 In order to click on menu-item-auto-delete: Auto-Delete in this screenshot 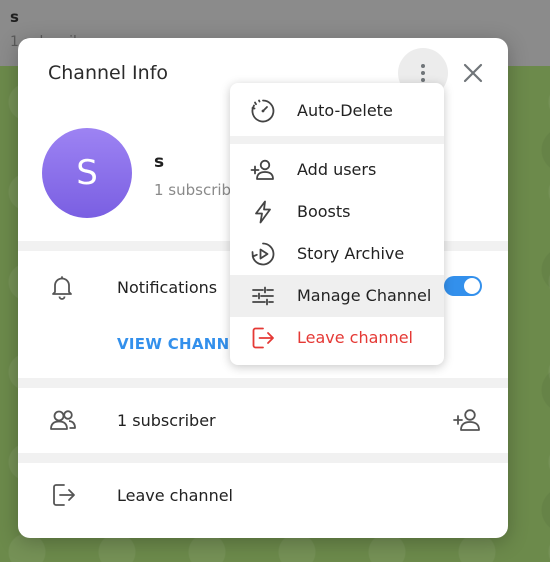, I will do `click(337, 111)`.